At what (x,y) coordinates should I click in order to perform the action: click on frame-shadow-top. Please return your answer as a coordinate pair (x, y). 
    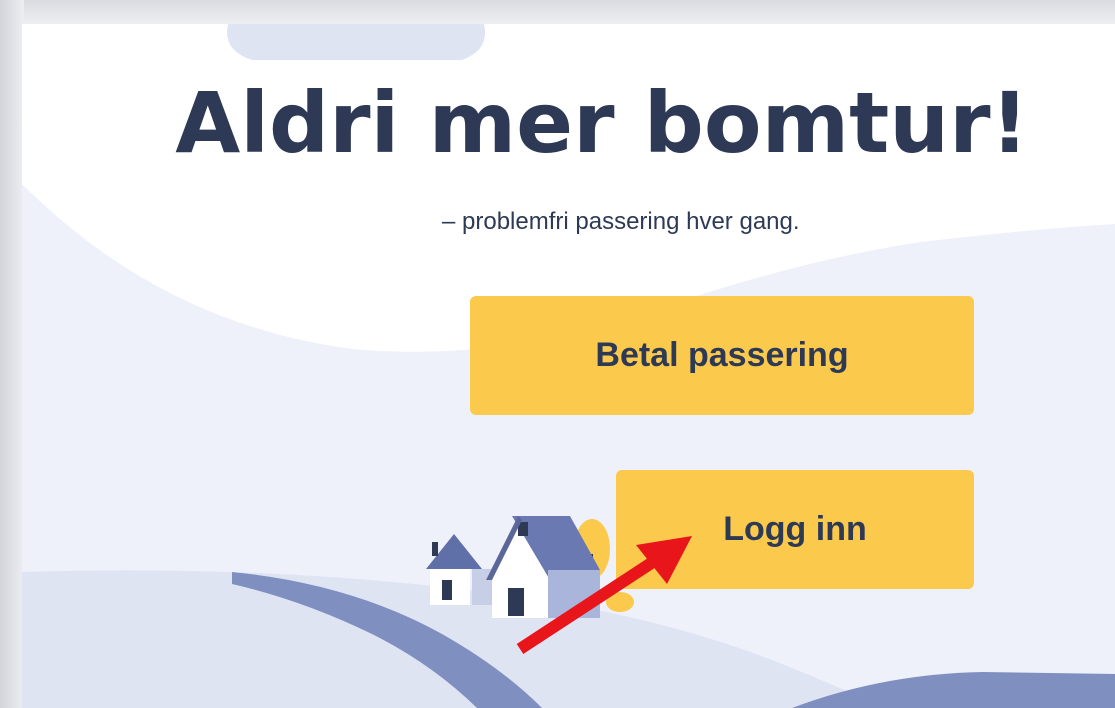
    Looking at the image, I should click on (557, 13).